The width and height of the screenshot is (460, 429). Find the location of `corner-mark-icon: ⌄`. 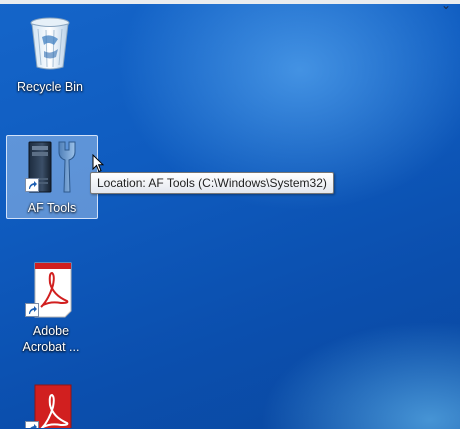

corner-mark-icon: ⌄ is located at coordinates (446, 6).